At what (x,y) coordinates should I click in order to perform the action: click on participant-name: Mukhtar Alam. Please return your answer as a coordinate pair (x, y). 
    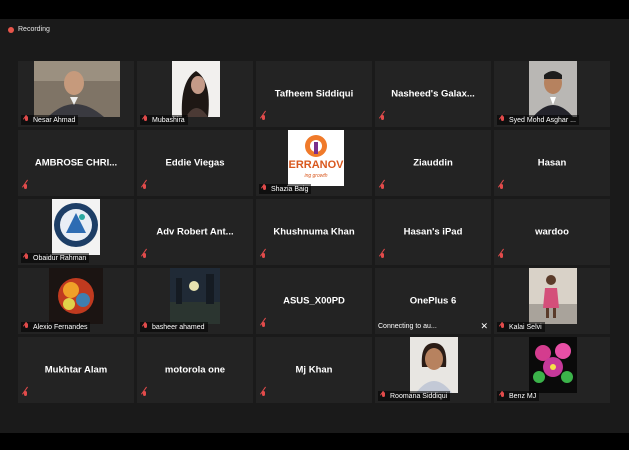
    Looking at the image, I should click on (76, 370).